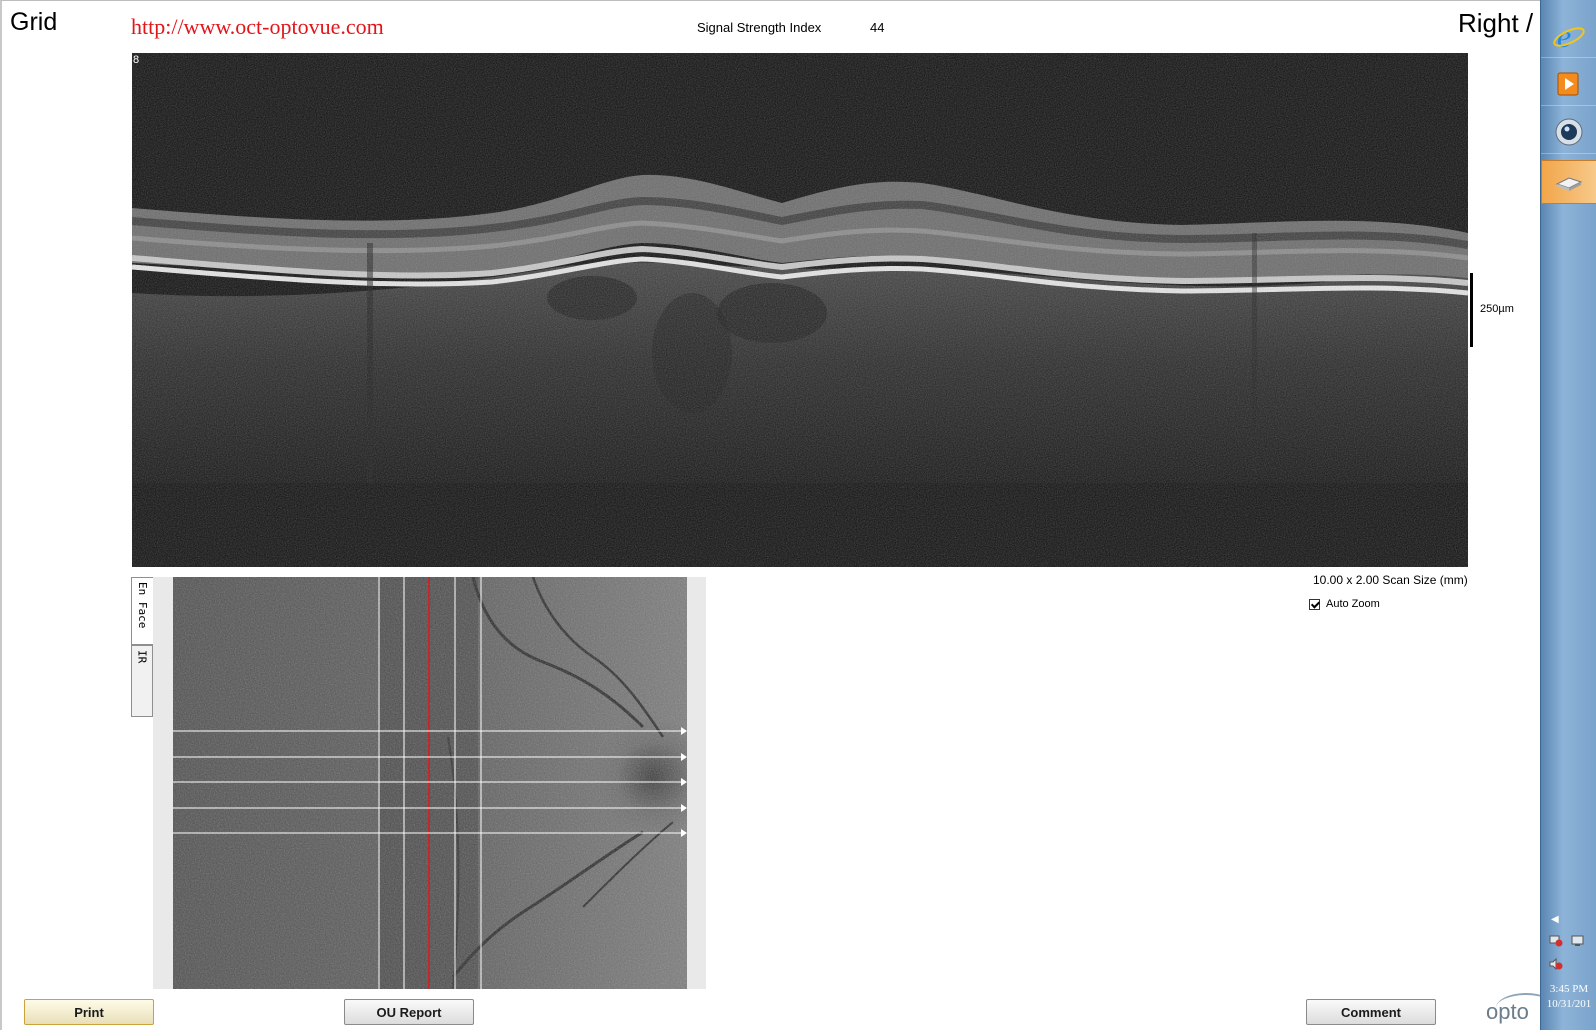  What do you see at coordinates (1507, 1011) in the screenshot?
I see `logo-text: opto` at bounding box center [1507, 1011].